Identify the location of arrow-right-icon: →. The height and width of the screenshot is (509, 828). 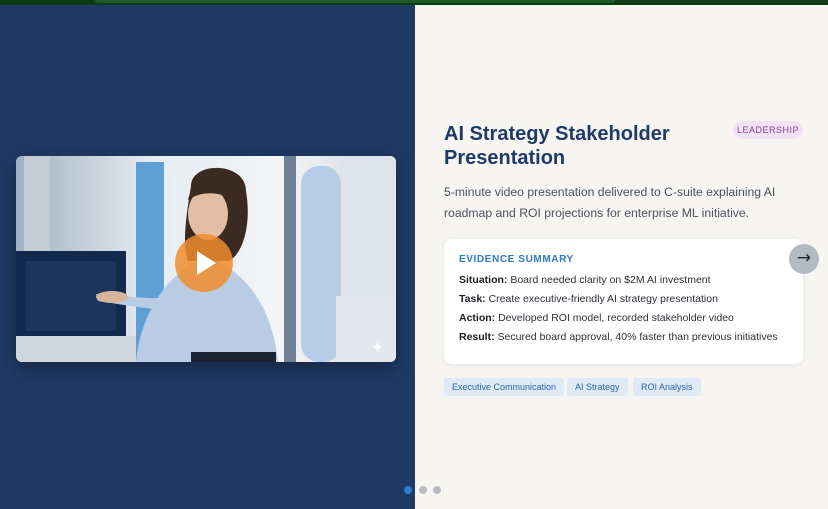
(804, 258).